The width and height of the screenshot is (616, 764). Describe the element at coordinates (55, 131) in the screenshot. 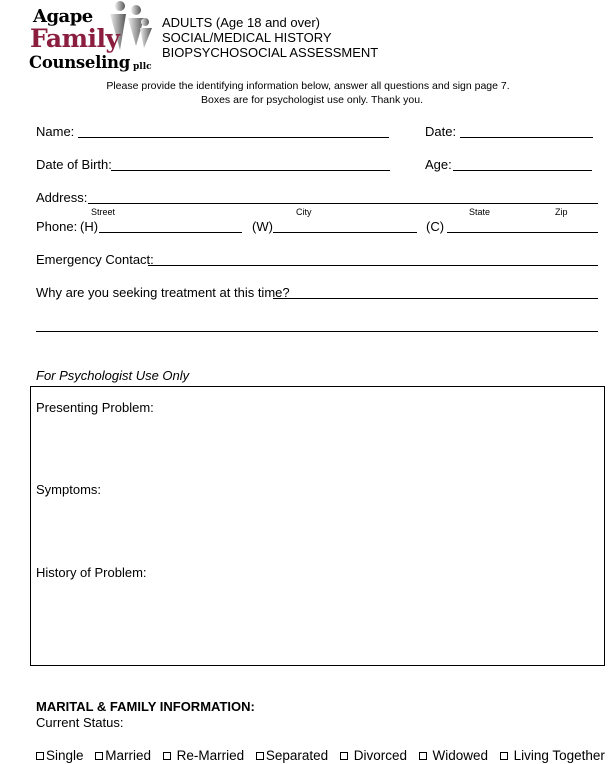

I see `name-label: Name:` at that location.